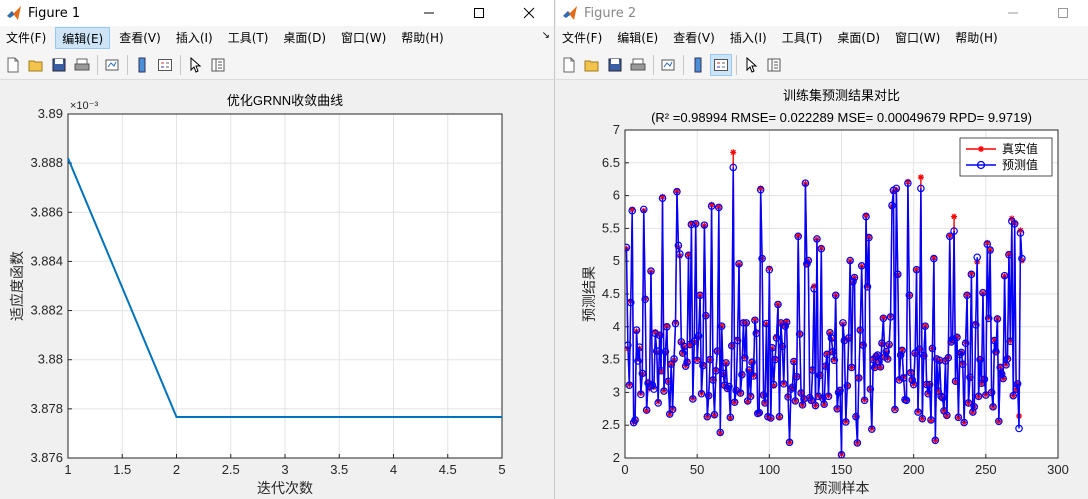  What do you see at coordinates (1020, 148) in the screenshot?
I see `legend-actual-label: 真实值` at bounding box center [1020, 148].